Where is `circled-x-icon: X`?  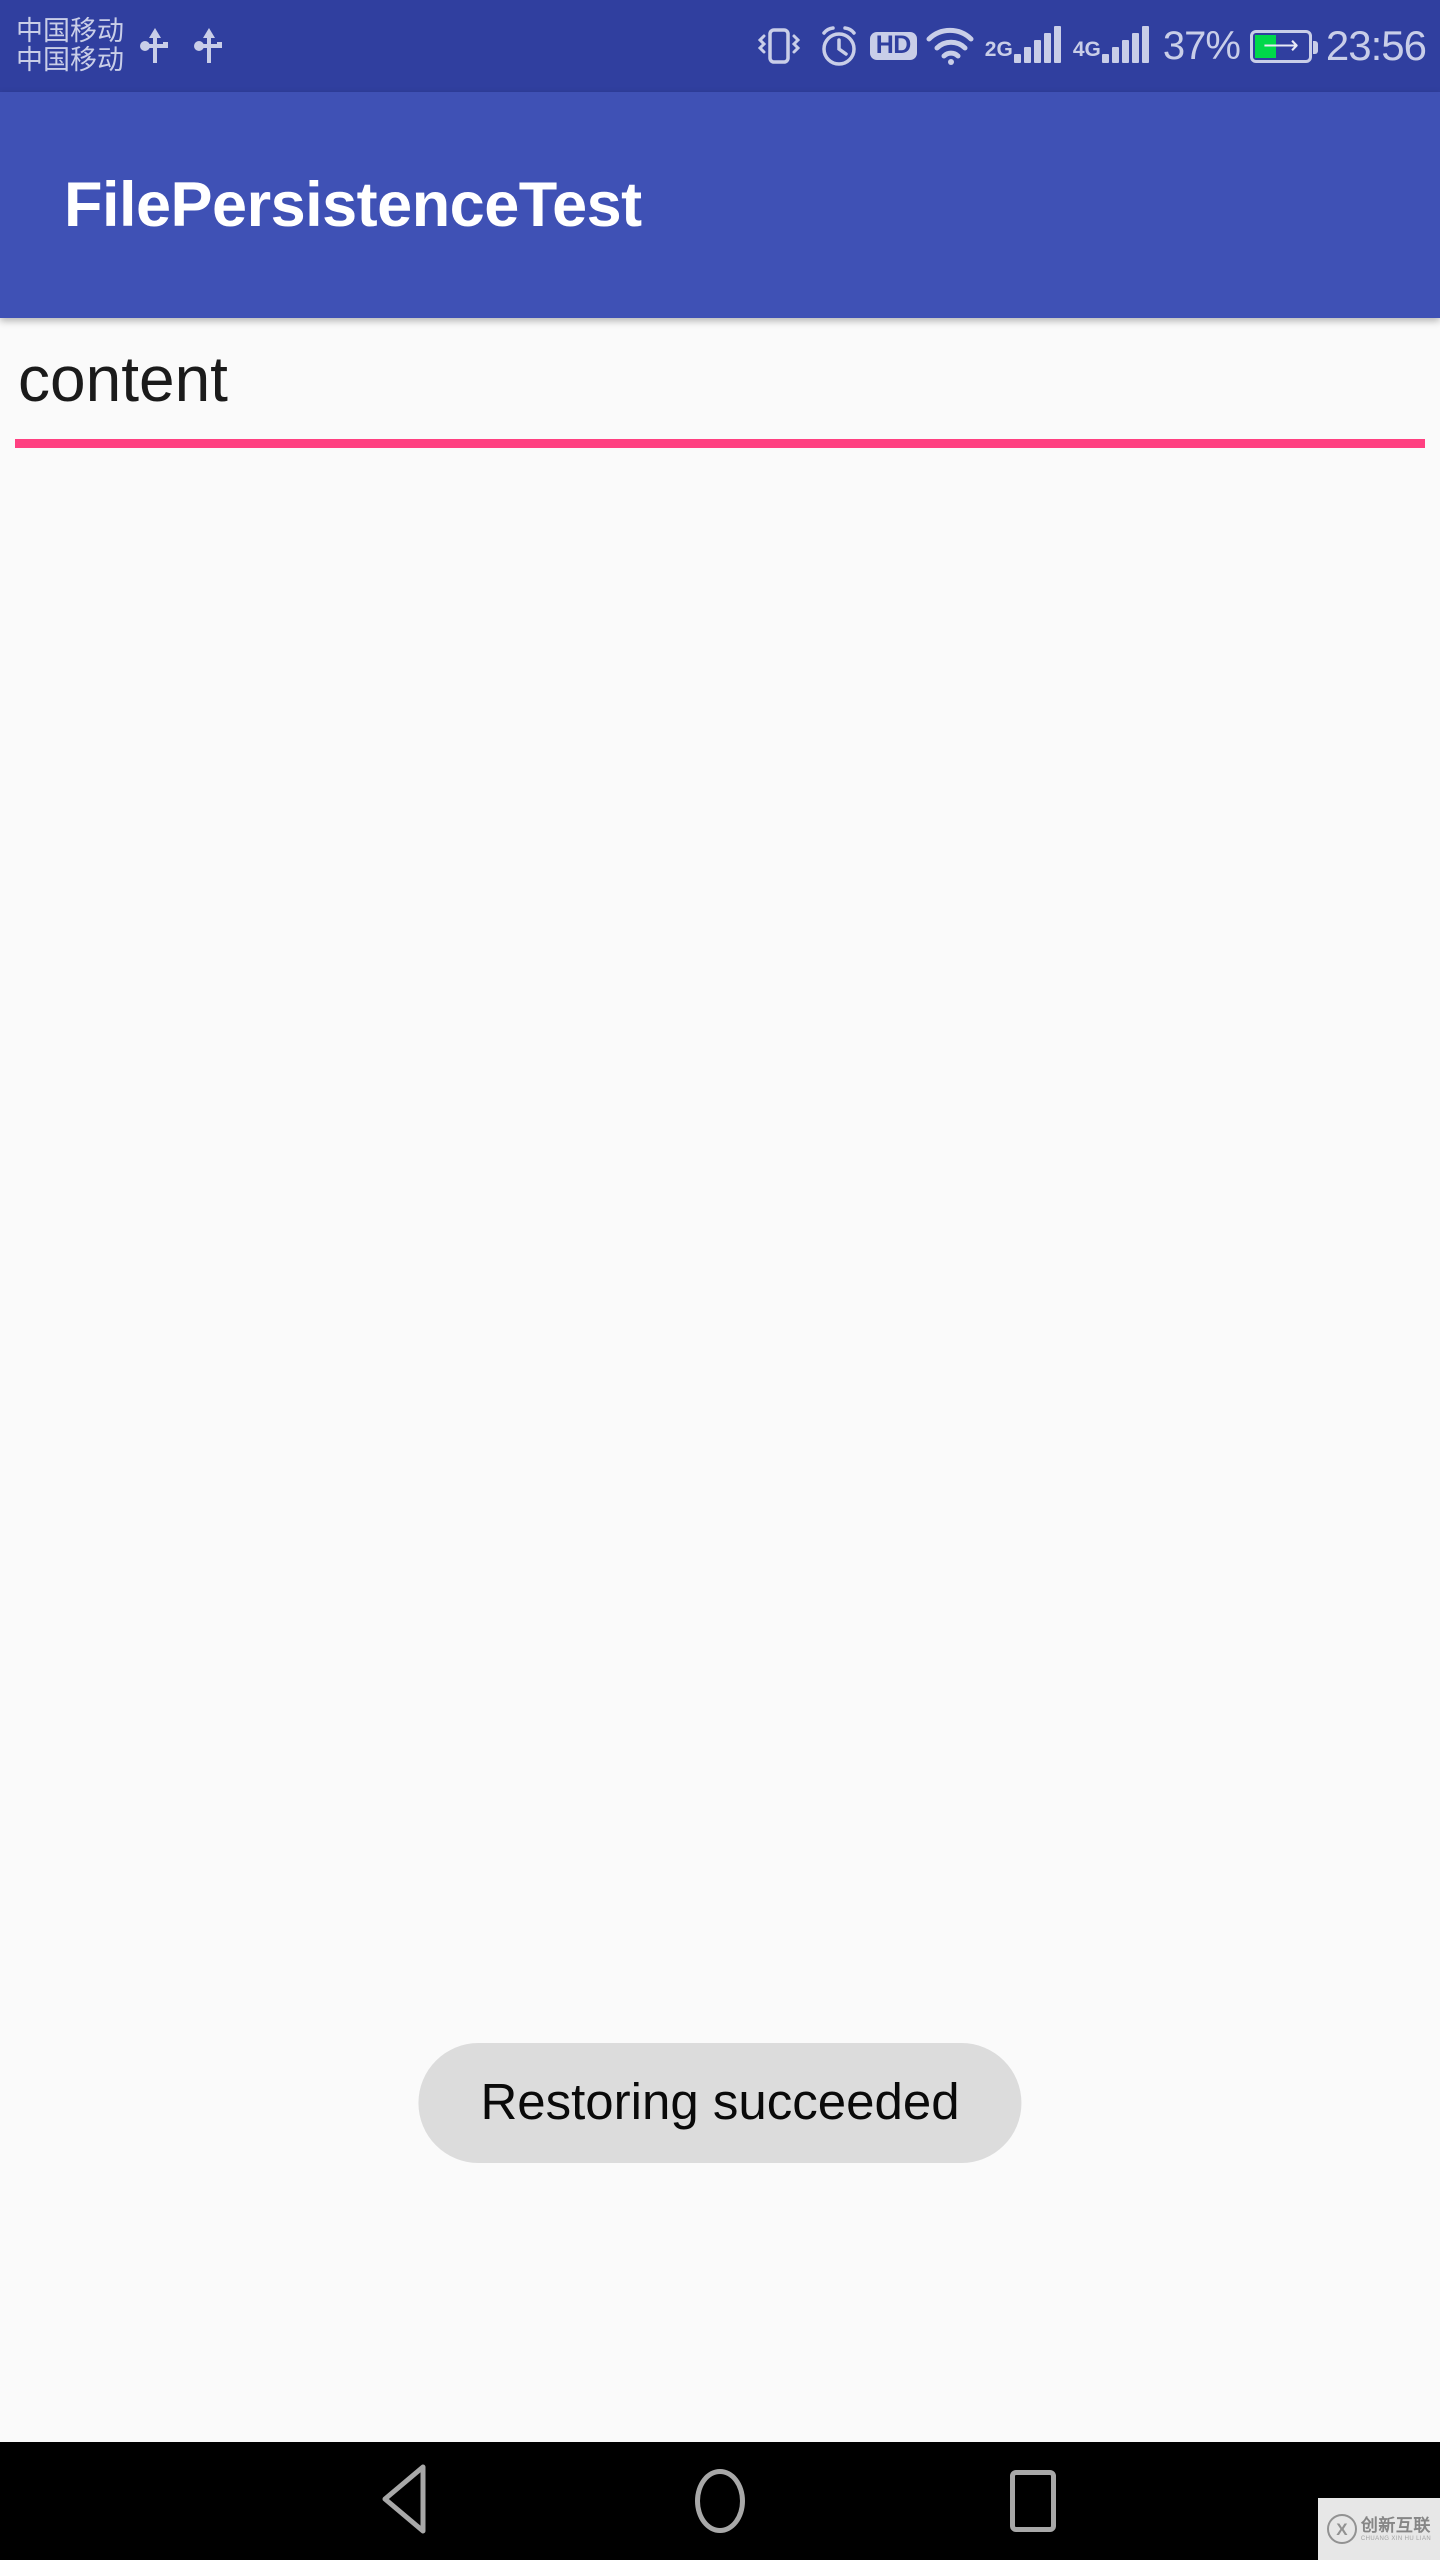 circled-x-icon: X is located at coordinates (1341, 2529).